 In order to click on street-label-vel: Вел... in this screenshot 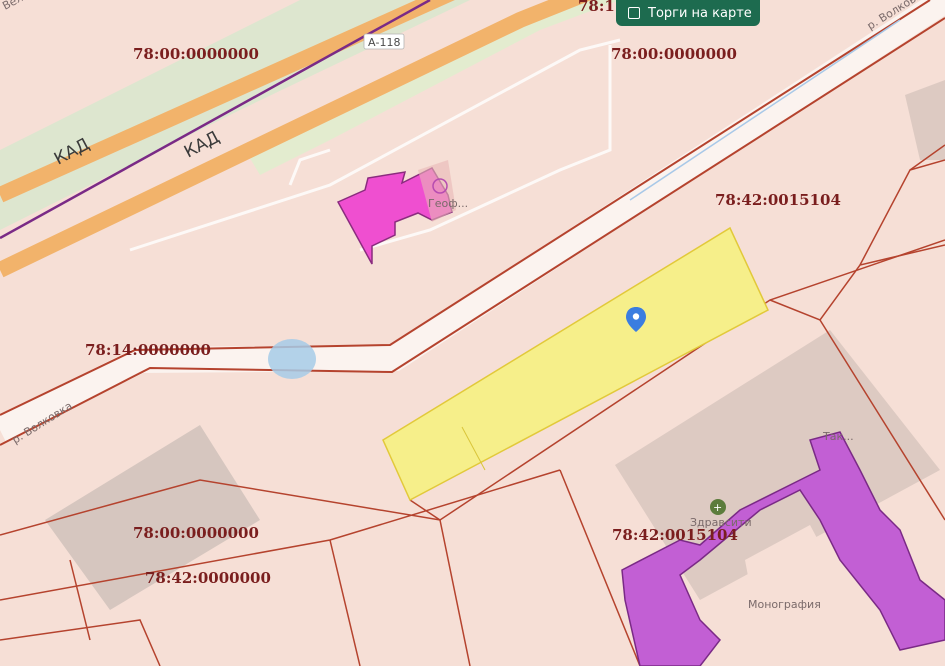, I will do `click(17, 6)`.